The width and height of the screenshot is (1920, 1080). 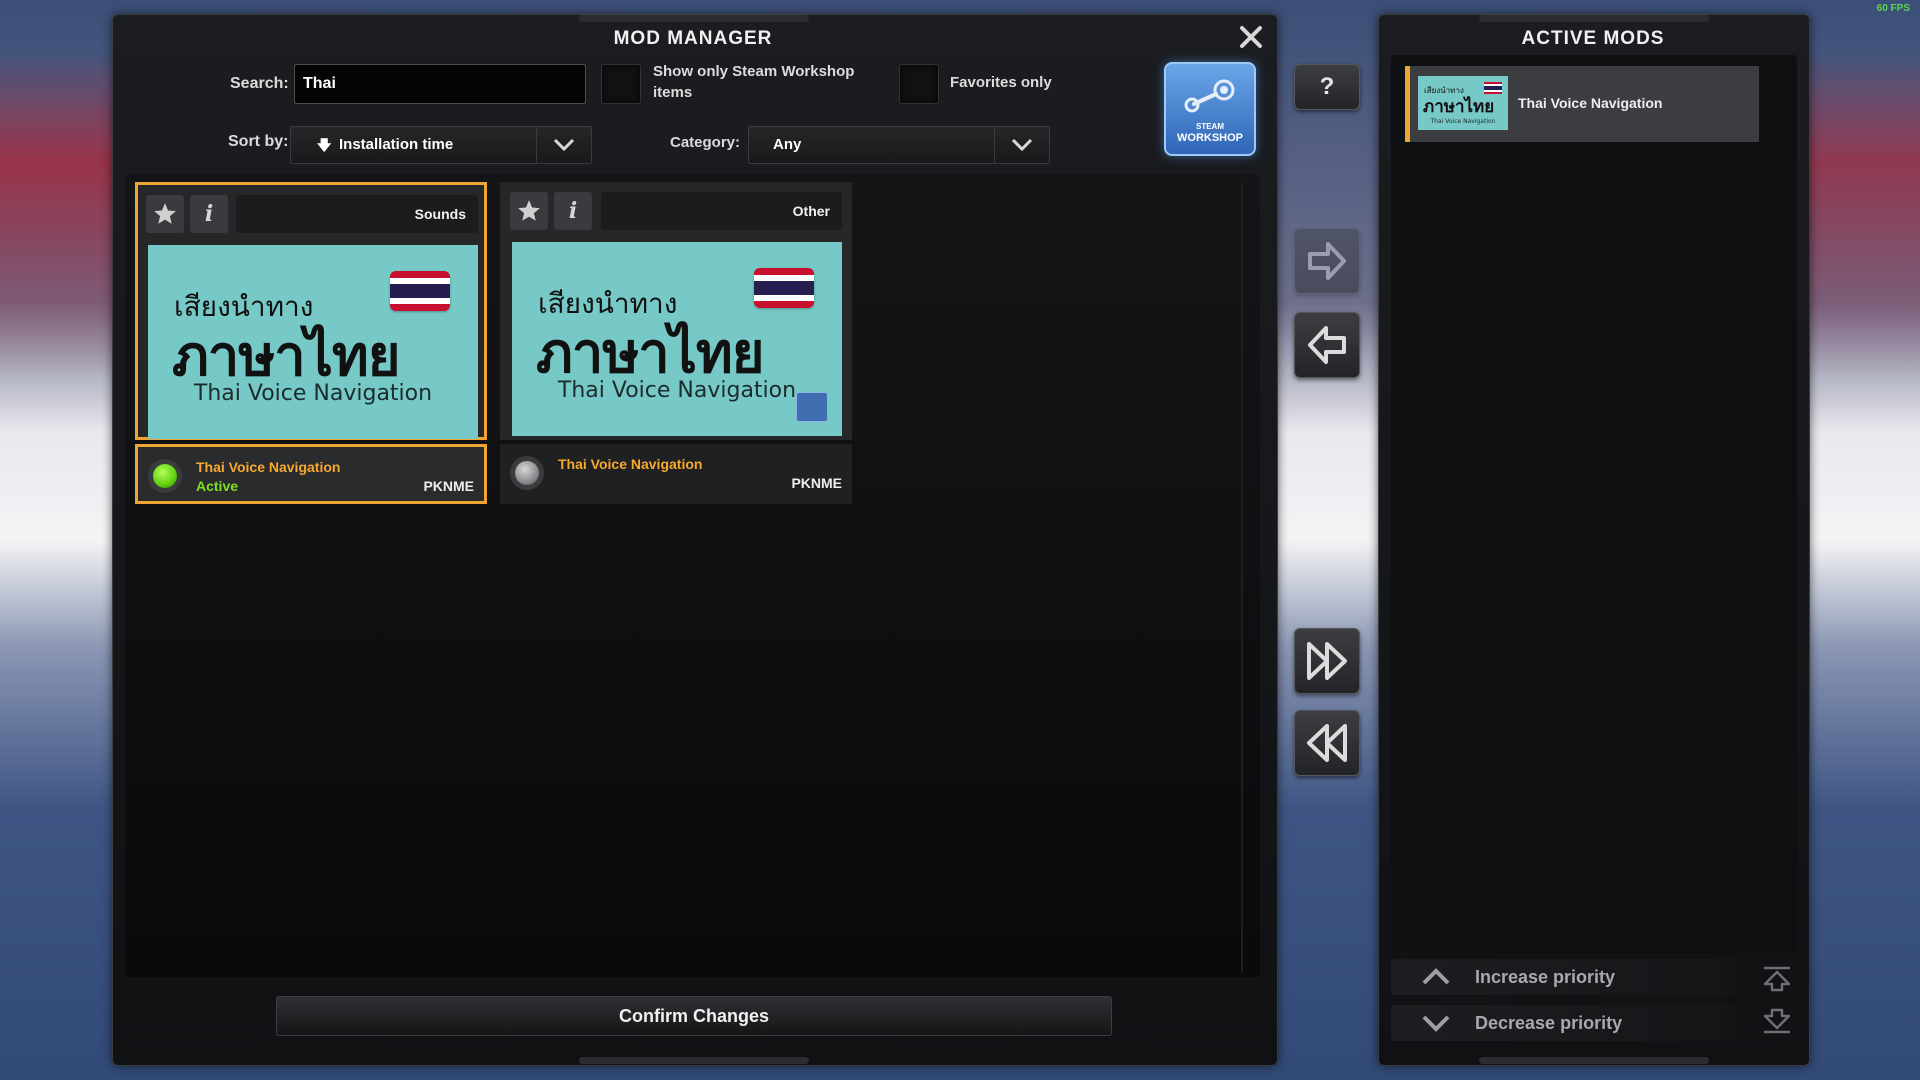 I want to click on active-mods-title: ACTIVE MODS, so click(x=1593, y=38).